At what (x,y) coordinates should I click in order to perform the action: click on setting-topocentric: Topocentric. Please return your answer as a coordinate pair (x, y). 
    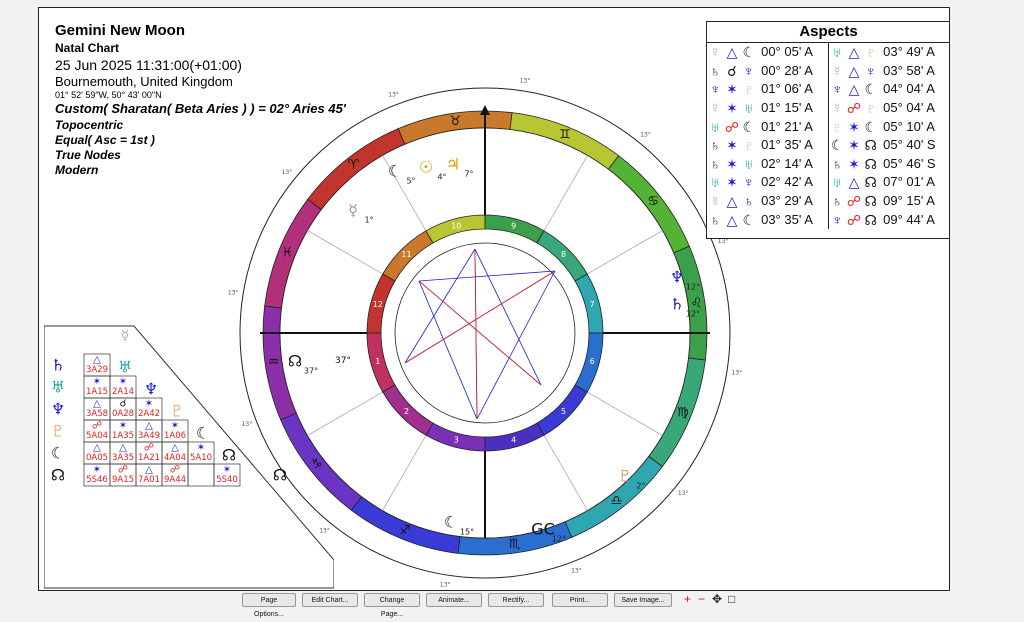
    Looking at the image, I should click on (89, 125).